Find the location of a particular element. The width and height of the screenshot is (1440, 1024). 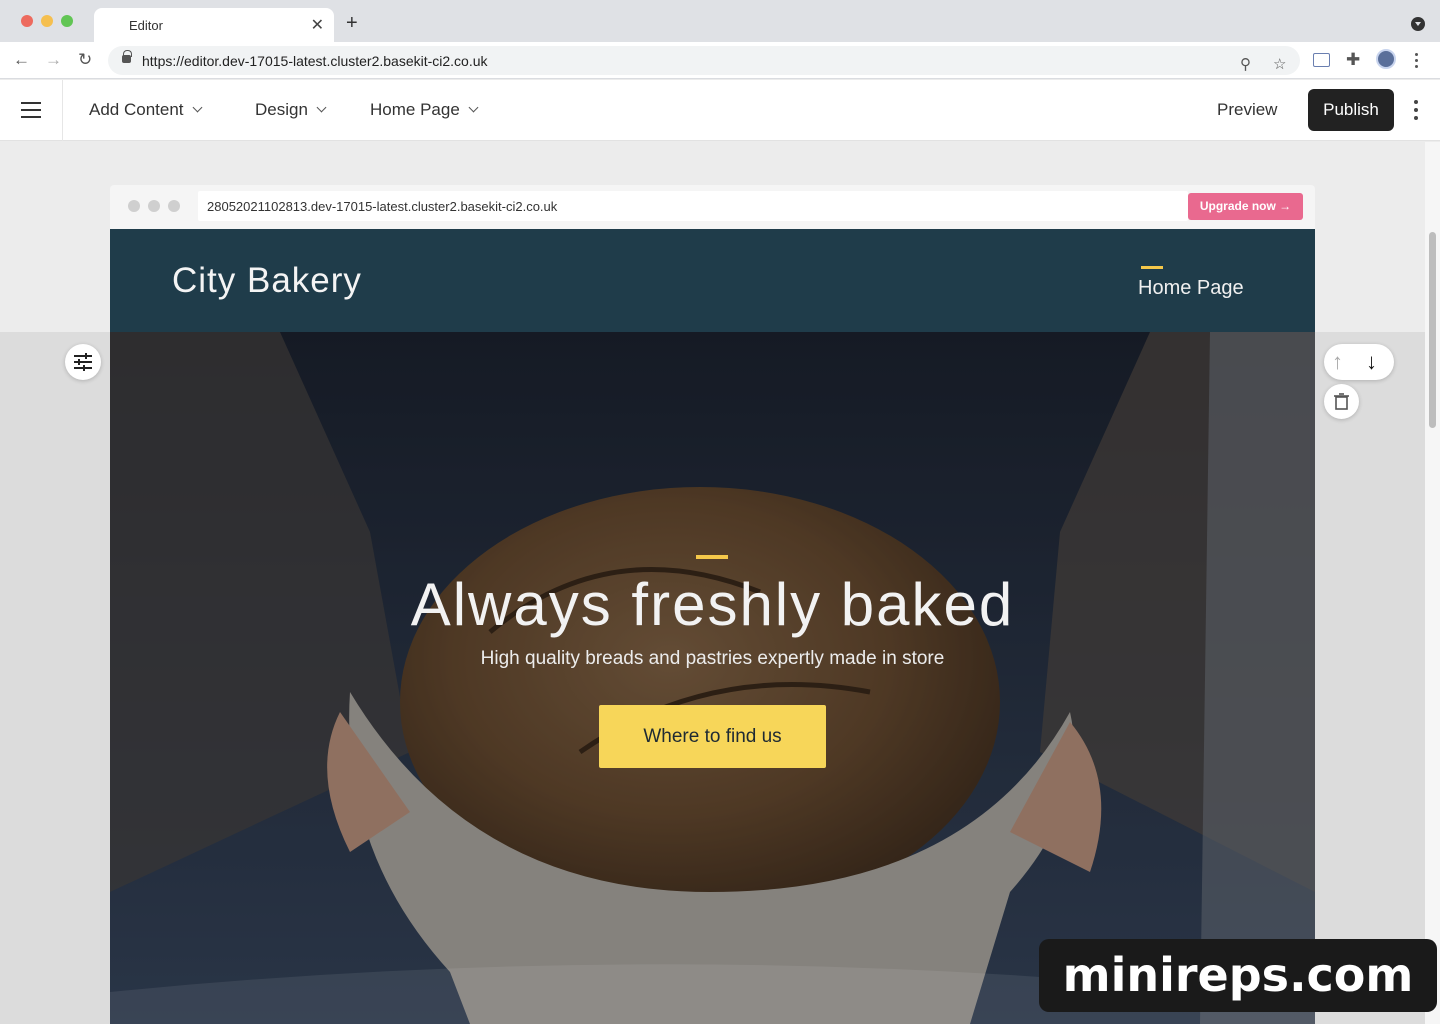

upgrade-now-button: Upgrade now → is located at coordinates (1245, 206).